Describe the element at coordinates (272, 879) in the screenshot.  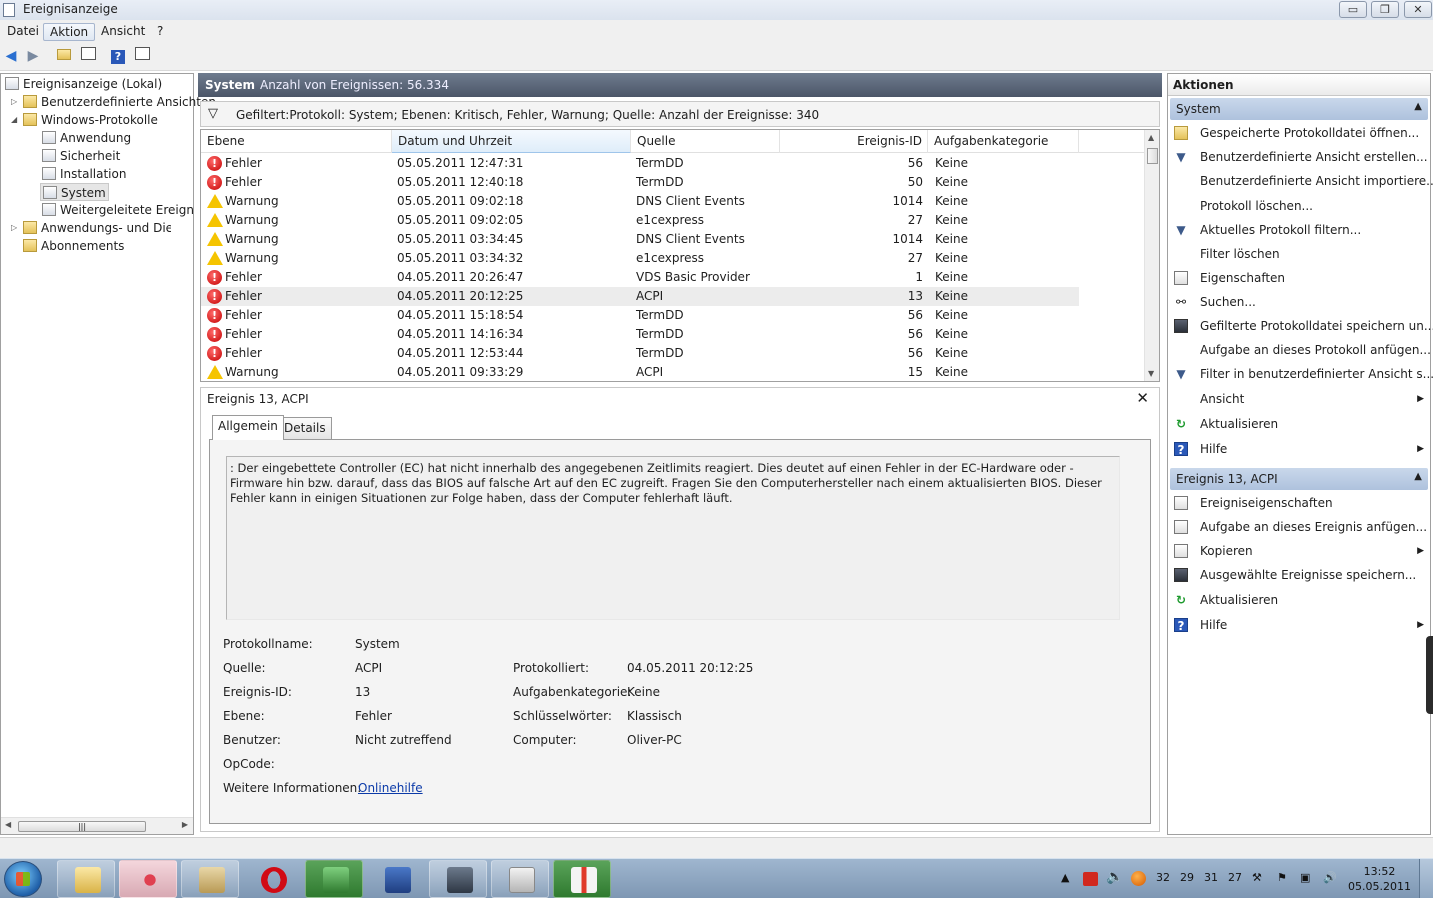
I see `taskbar-opera` at that location.